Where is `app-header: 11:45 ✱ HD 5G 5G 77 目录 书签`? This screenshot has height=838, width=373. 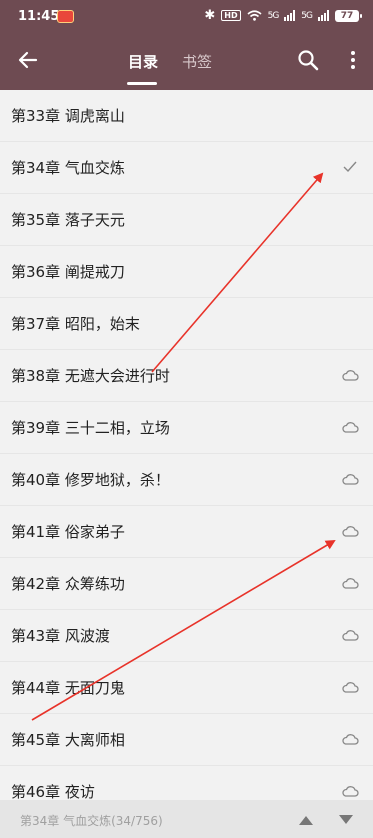
app-header: 11:45 ✱ HD 5G 5G 77 目录 书签 is located at coordinates (186, 45).